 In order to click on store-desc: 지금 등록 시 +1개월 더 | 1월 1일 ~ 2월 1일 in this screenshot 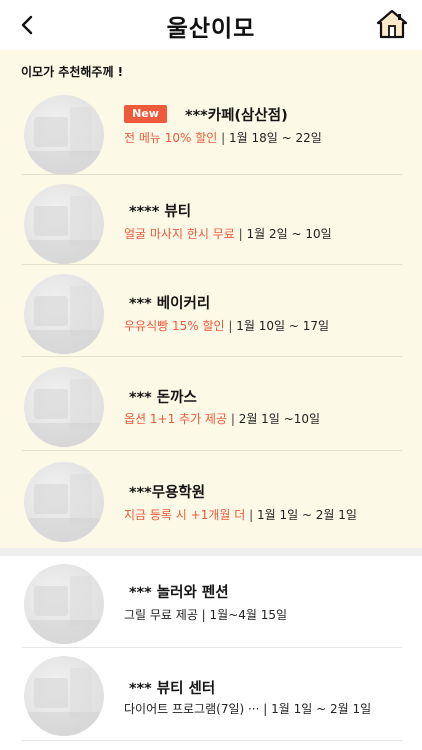, I will do `click(240, 514)`.